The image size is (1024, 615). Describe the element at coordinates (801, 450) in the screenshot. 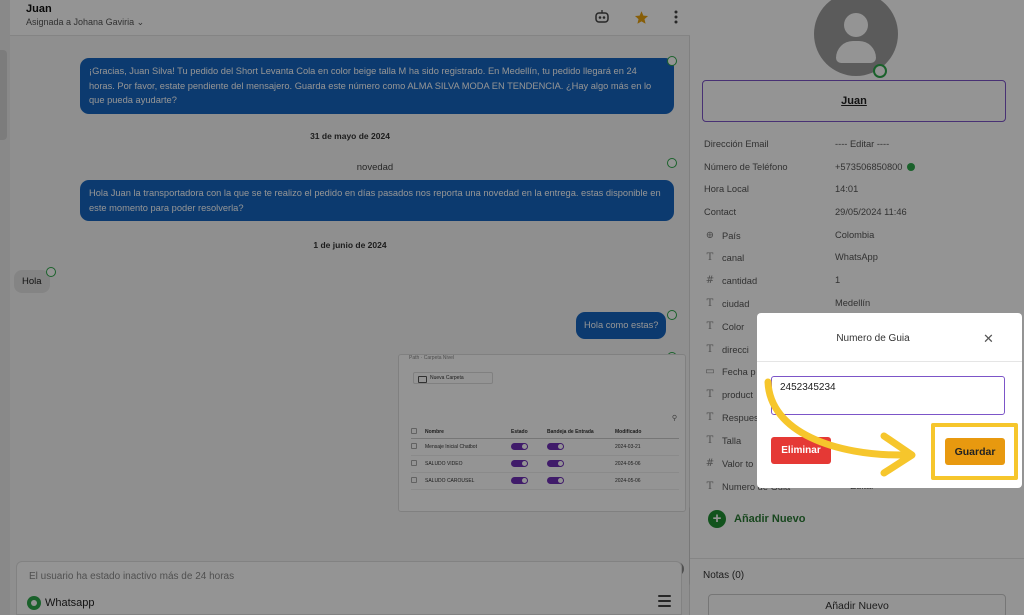

I see `delete-button: Eliminar` at that location.